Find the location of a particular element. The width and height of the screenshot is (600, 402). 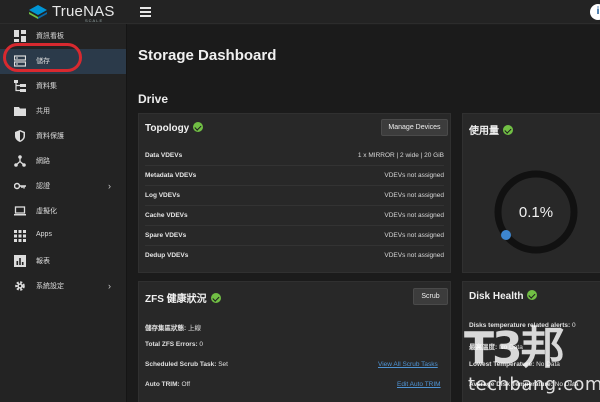

sidebar-item-label: 虛擬化 is located at coordinates (46, 211).